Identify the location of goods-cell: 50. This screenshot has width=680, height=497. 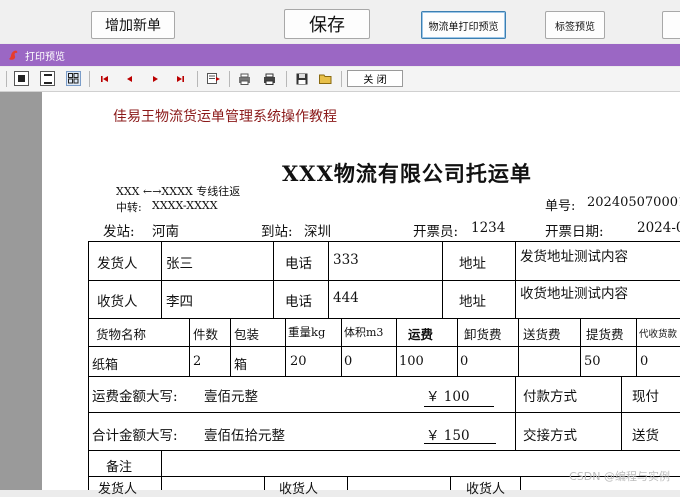
(592, 361).